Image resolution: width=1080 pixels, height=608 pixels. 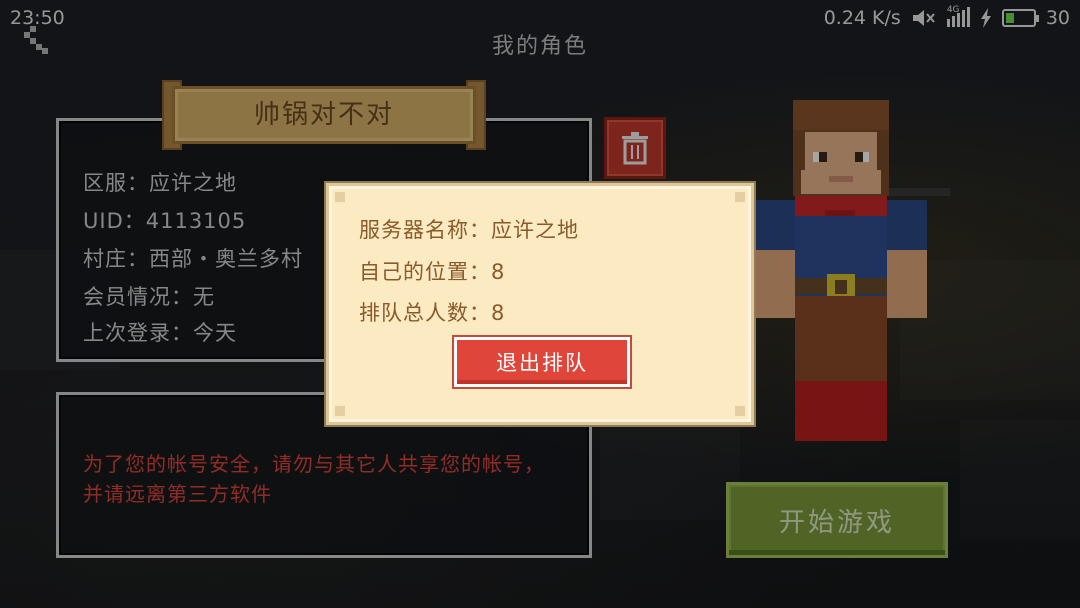 What do you see at coordinates (432, 313) in the screenshot?
I see `queue-total-count: 排队总人数：8` at bounding box center [432, 313].